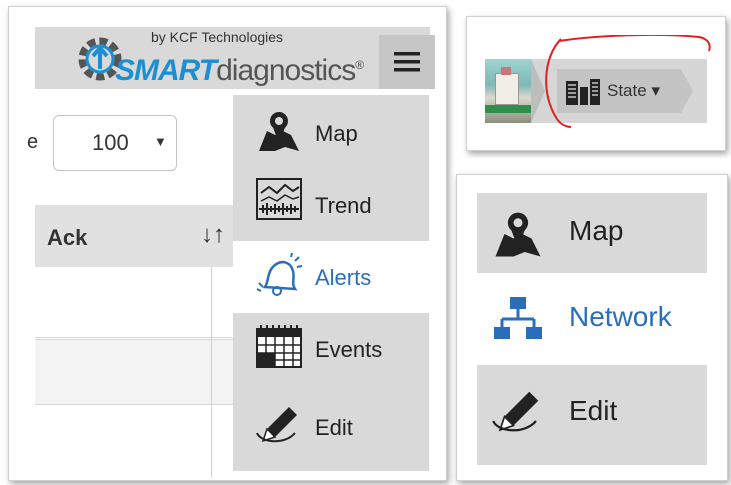 Image resolution: width=731 pixels, height=485 pixels. I want to click on thumbnail-grass, so click(508, 109).